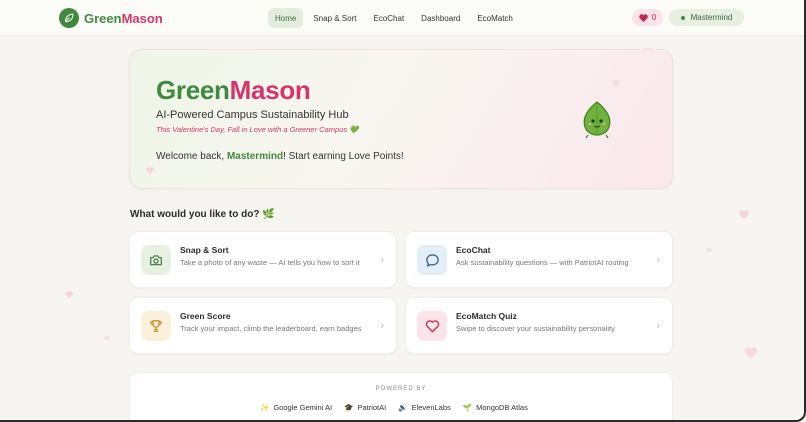  Describe the element at coordinates (486, 316) in the screenshot. I see `card-title: EcoMatch Quiz` at that location.